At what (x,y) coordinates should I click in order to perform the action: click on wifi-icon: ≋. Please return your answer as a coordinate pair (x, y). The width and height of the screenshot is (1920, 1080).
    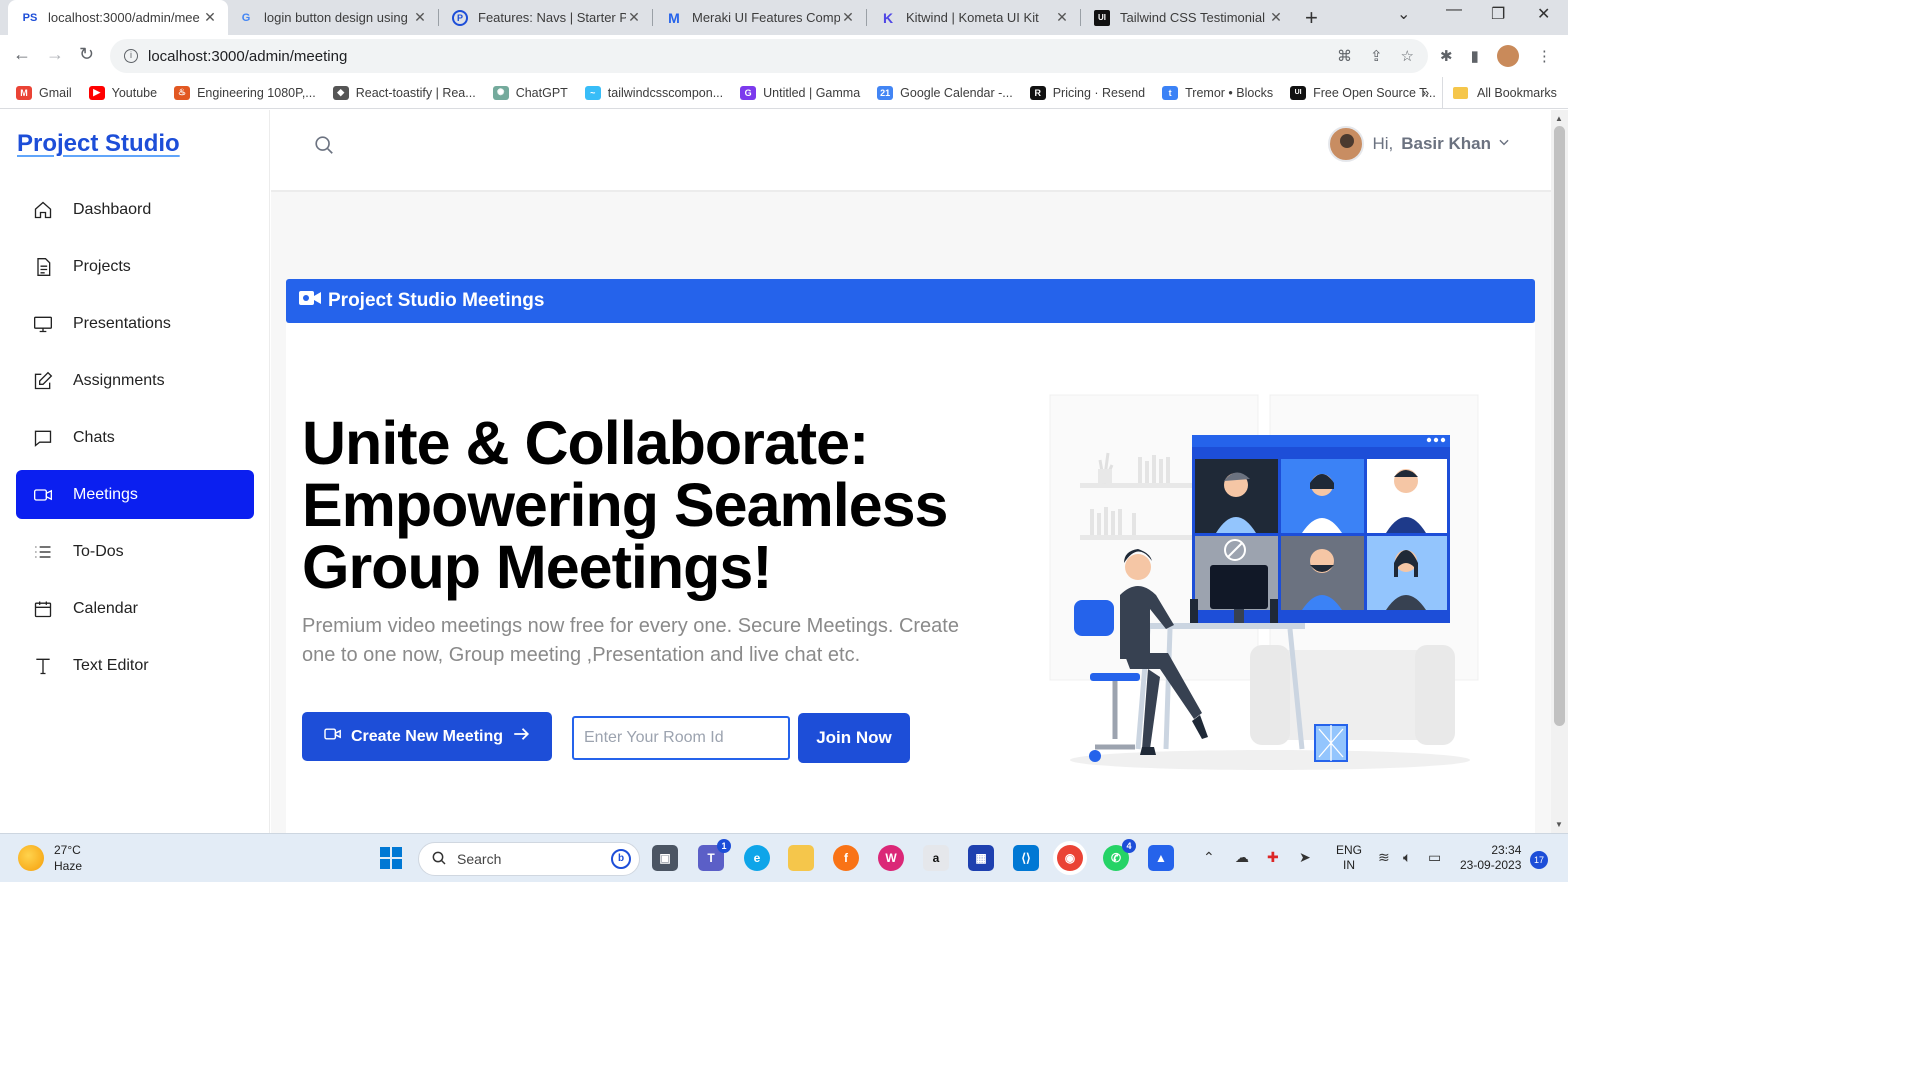
    Looking at the image, I should click on (1384, 857).